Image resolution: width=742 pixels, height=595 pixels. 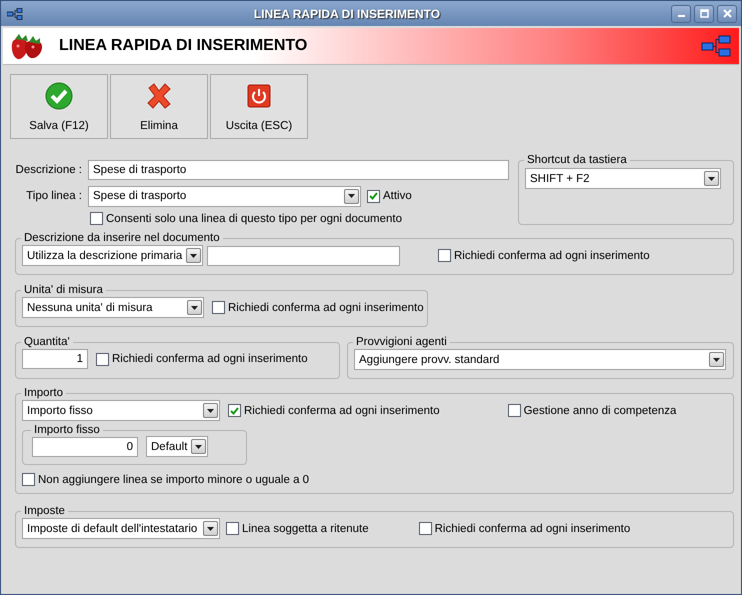 What do you see at coordinates (43, 393) in the screenshot?
I see `group-title: Importo` at bounding box center [43, 393].